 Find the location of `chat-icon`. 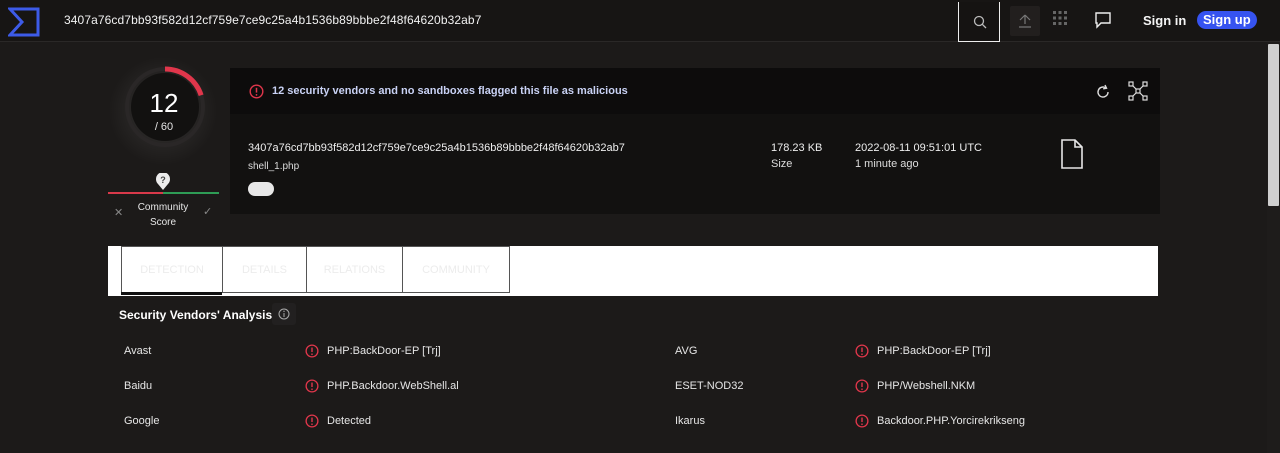

chat-icon is located at coordinates (1103, 20).